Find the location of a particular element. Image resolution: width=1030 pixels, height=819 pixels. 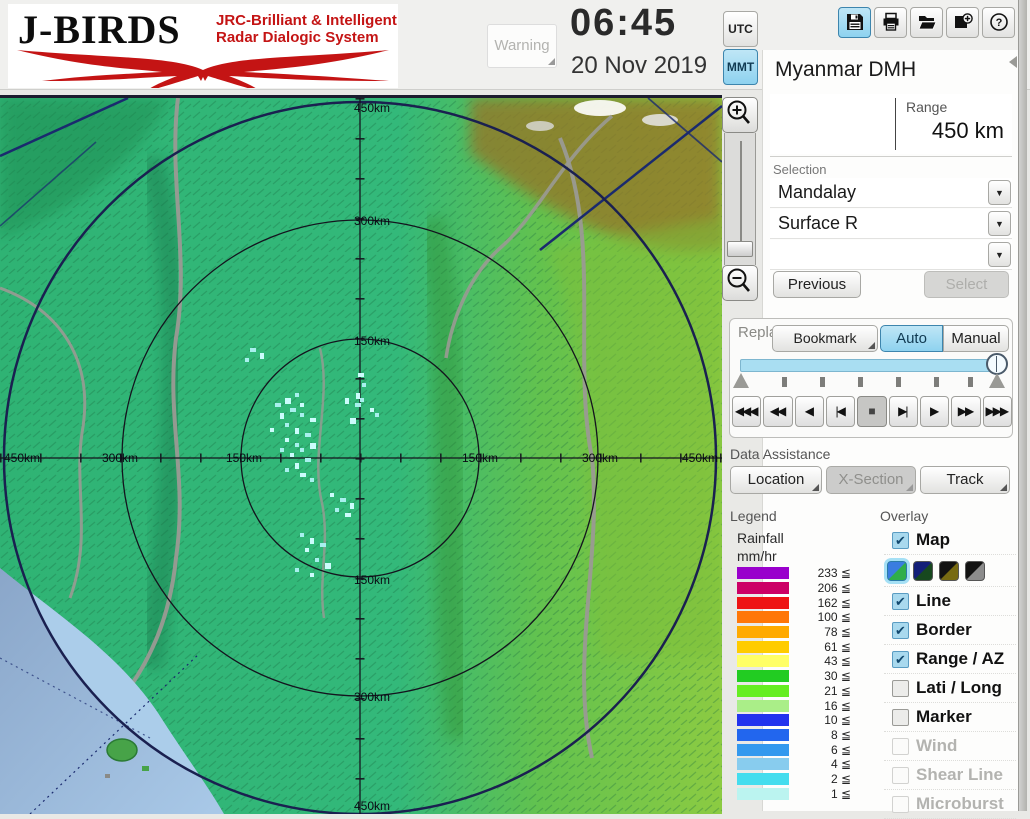

zoom-slider-line is located at coordinates (741, 191).